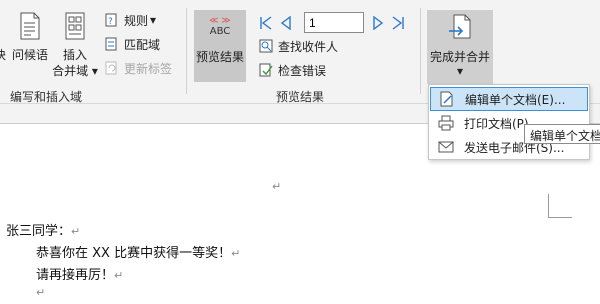 The width and height of the screenshot is (600, 304). Describe the element at coordinates (134, 253) in the screenshot. I see `doc-line-2-text: 恭喜你在 XX 比赛中获得一等奖！` at that location.